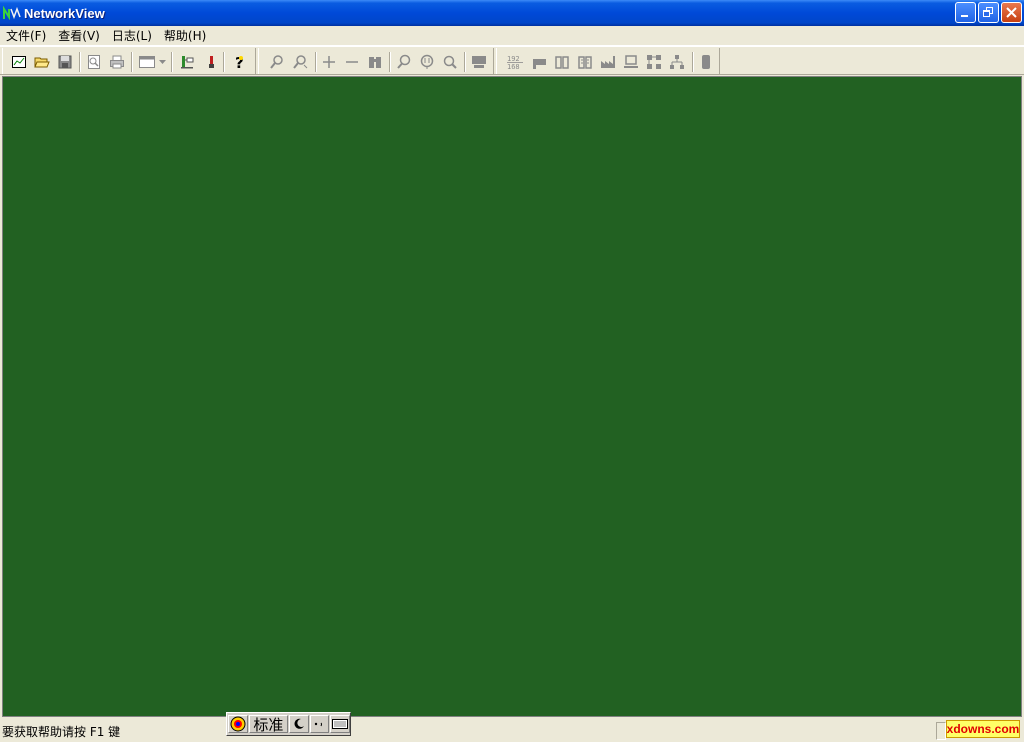 The width and height of the screenshot is (1024, 742). I want to click on ping-icon, so click(427, 61).